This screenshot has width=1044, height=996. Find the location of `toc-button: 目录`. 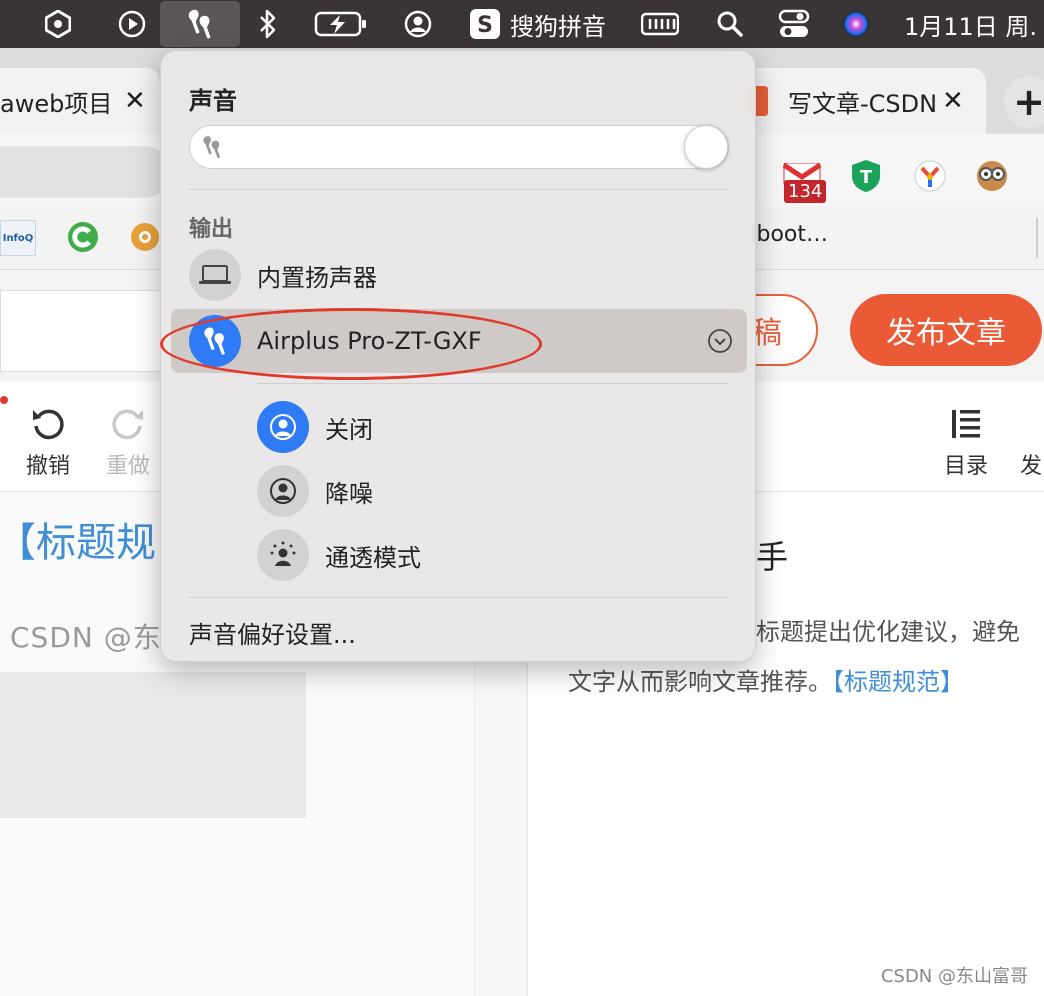

toc-button: 目录 is located at coordinates (966, 443).